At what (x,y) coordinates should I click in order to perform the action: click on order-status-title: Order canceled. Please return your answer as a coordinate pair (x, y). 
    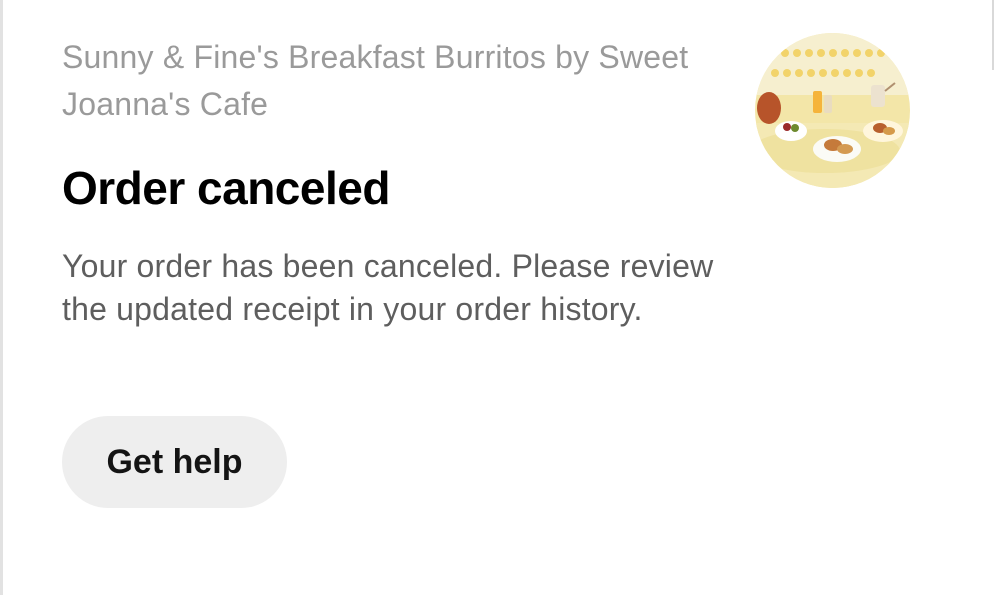
    Looking at the image, I should click on (226, 188).